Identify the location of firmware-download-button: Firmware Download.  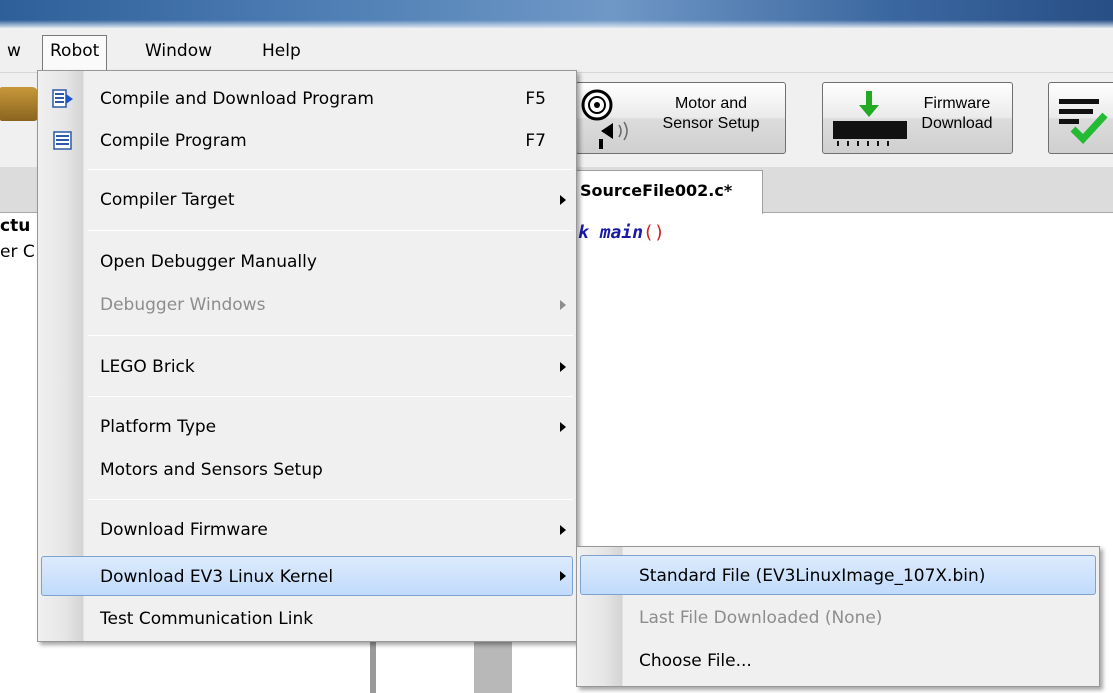
(917, 118).